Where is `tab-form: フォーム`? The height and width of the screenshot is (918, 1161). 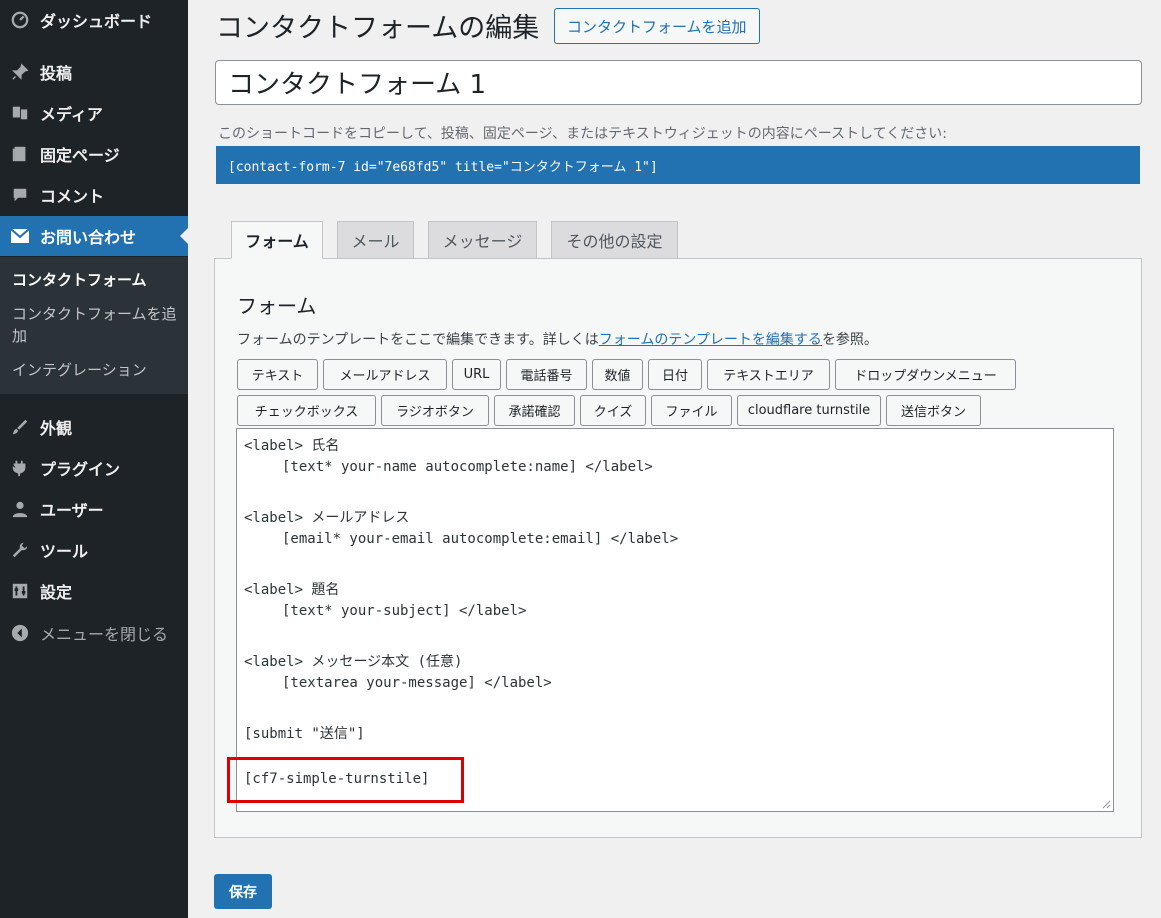 tab-form: フォーム is located at coordinates (277, 240).